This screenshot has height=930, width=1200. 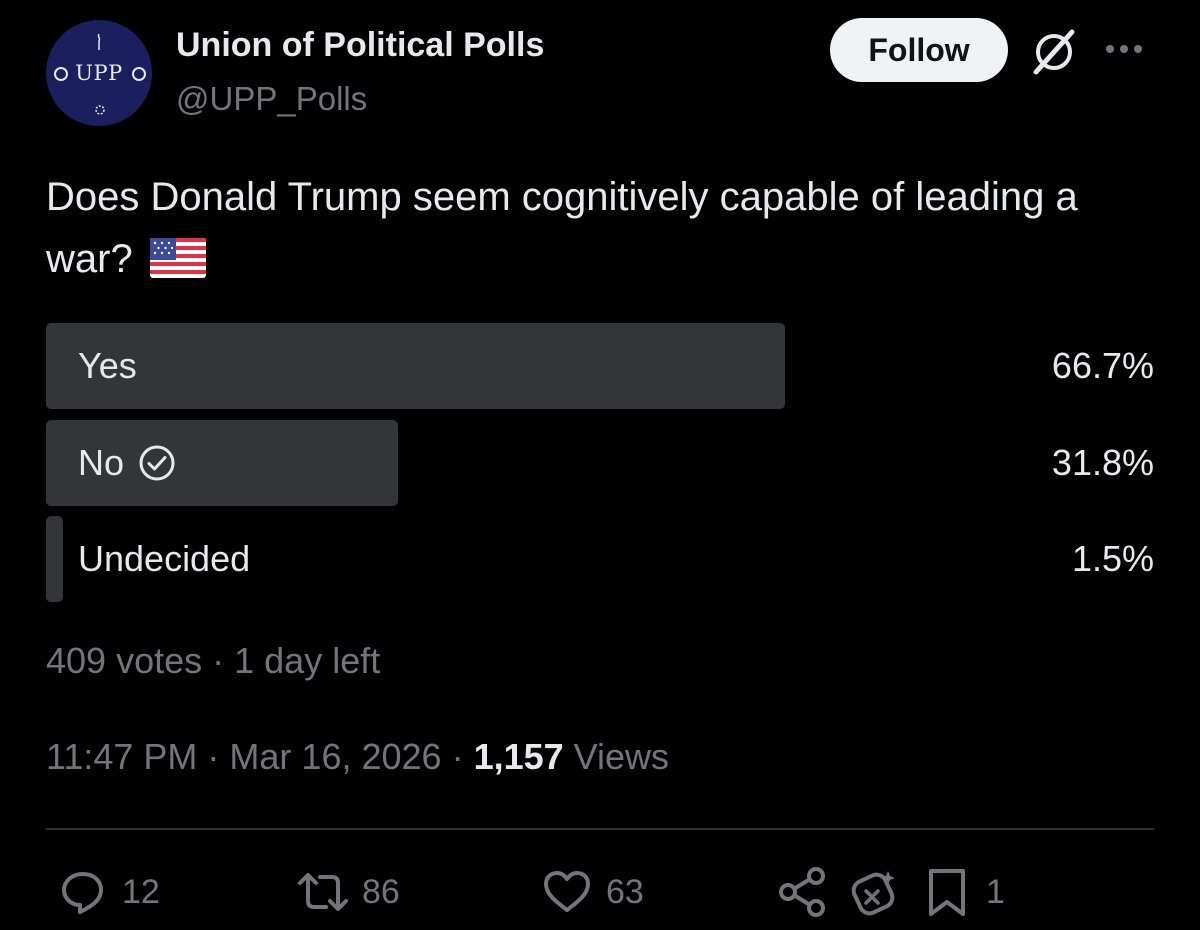 I want to click on repost-count: 86, so click(x=381, y=891).